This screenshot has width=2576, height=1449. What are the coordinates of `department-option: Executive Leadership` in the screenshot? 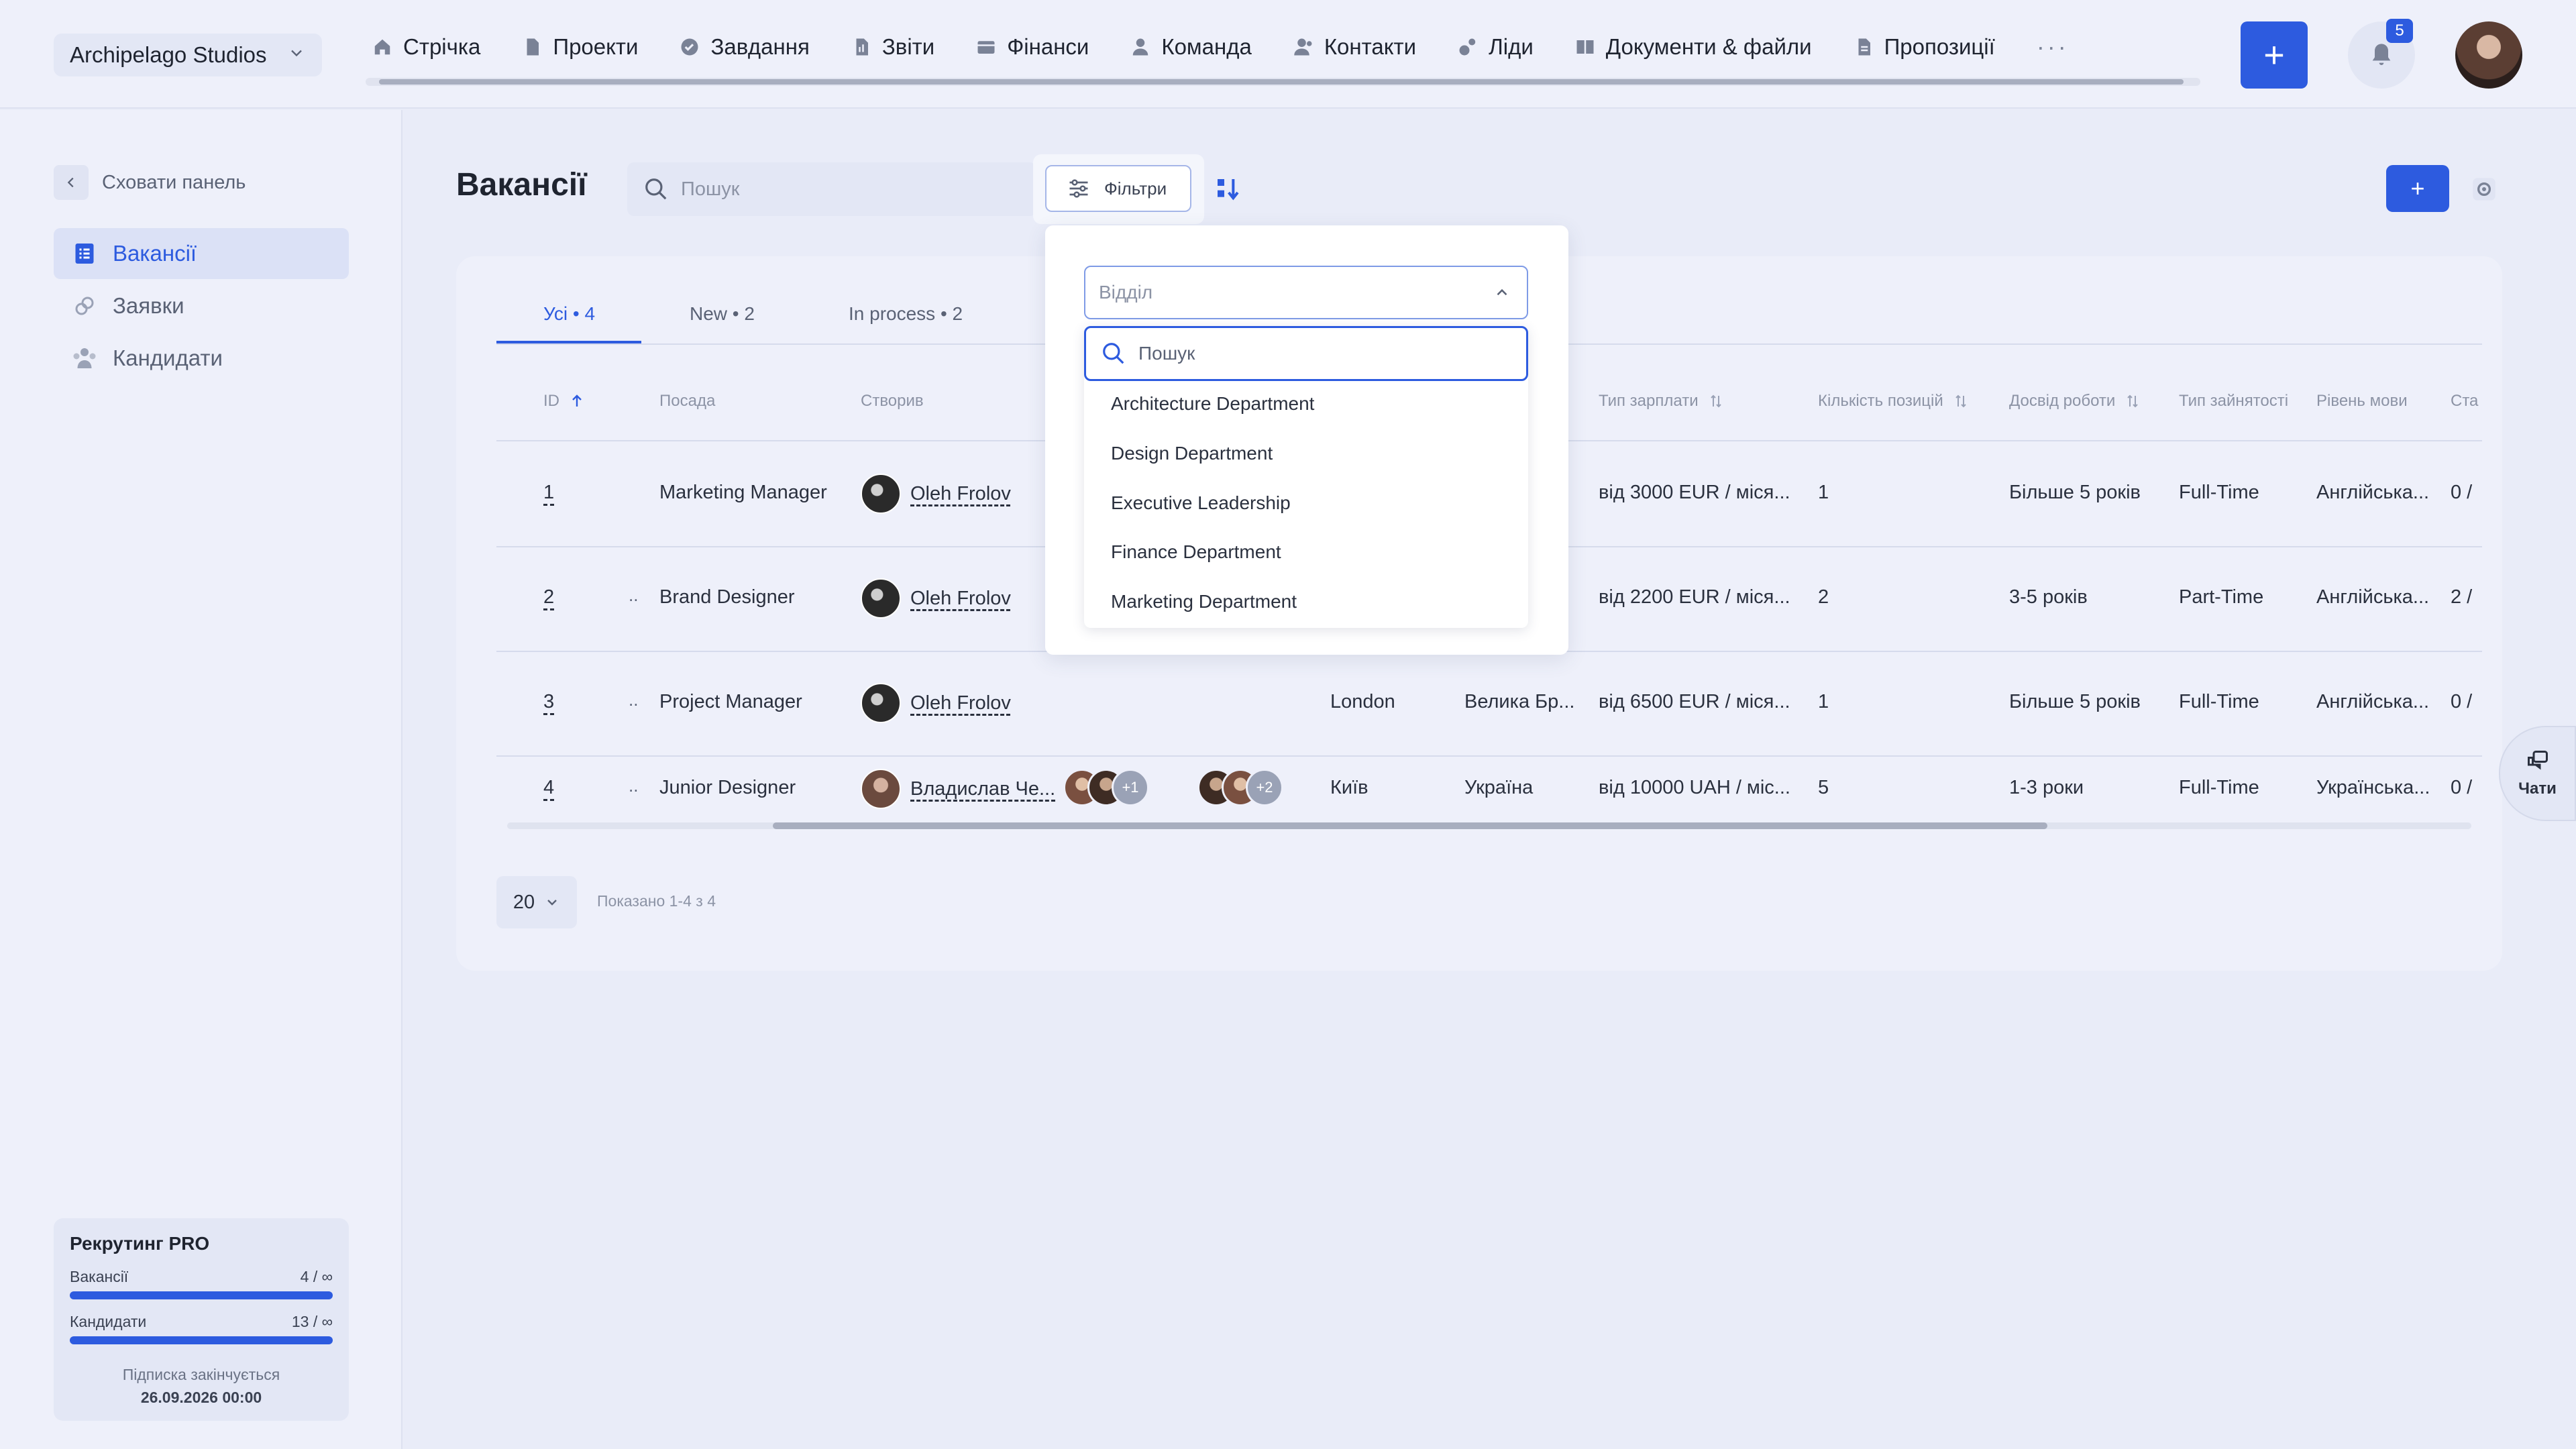 It's located at (1201, 503).